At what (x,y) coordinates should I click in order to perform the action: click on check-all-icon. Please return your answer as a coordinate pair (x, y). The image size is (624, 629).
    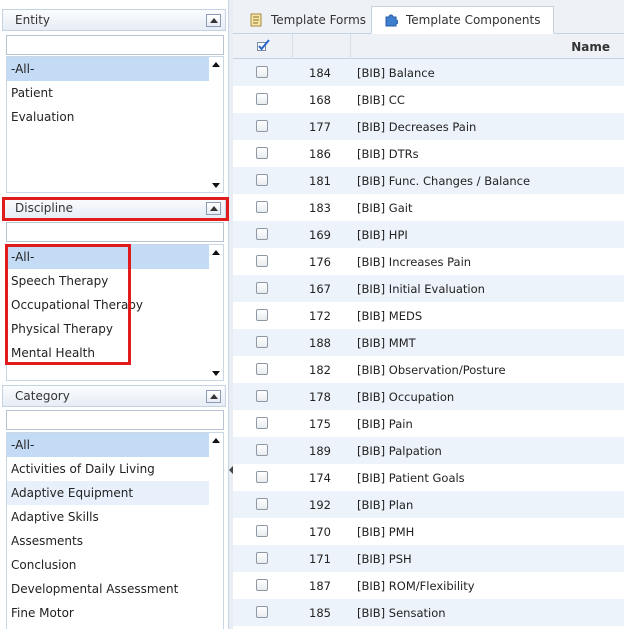
    Looking at the image, I should click on (263, 46).